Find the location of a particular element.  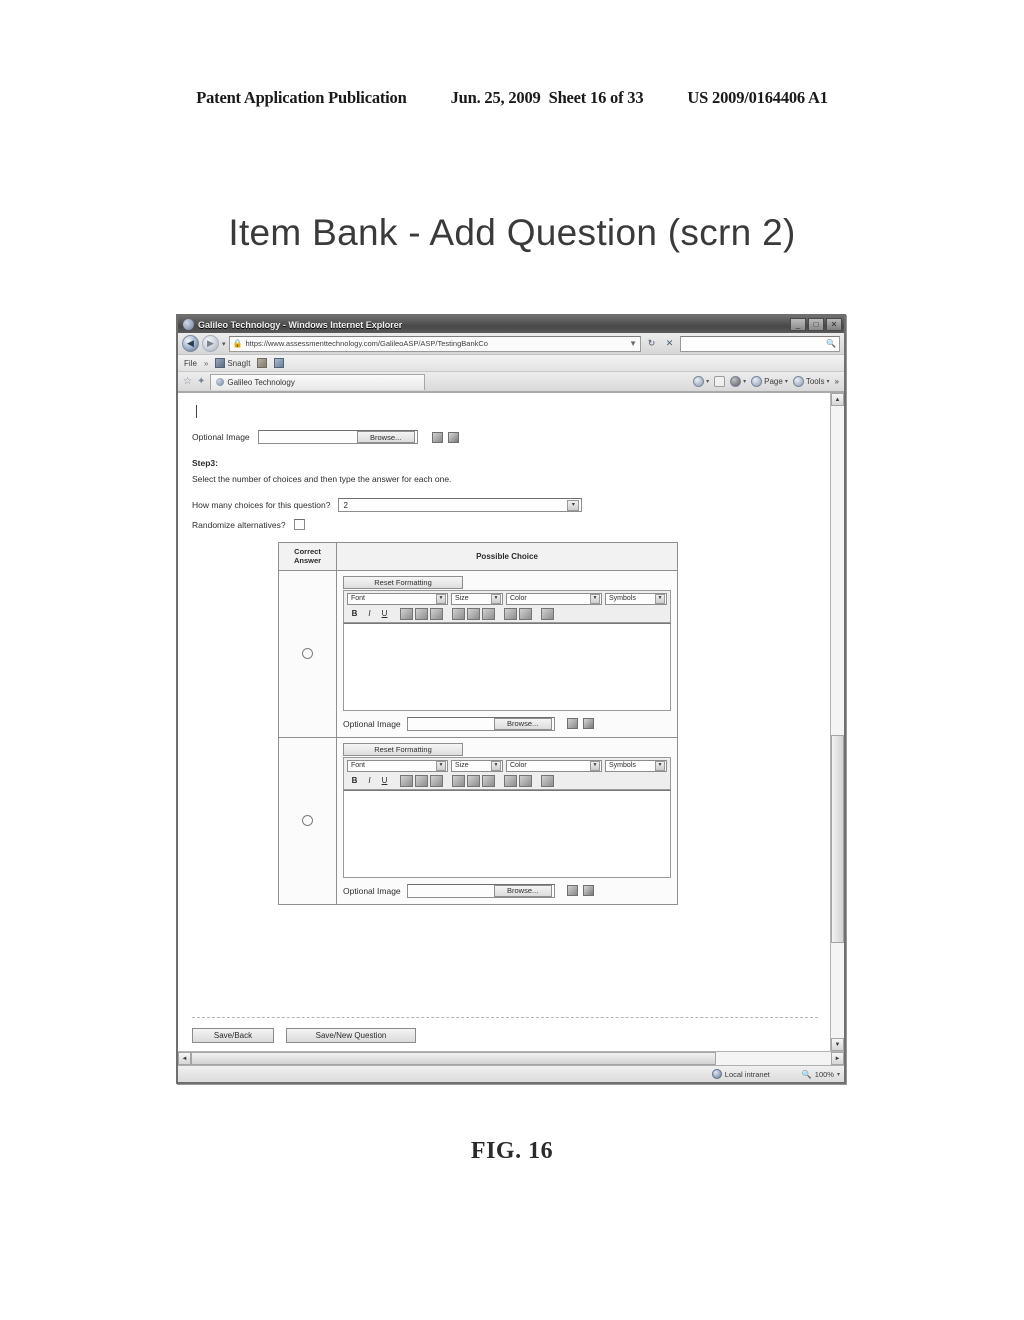

horizontal-scroll-track is located at coordinates (511, 1058).